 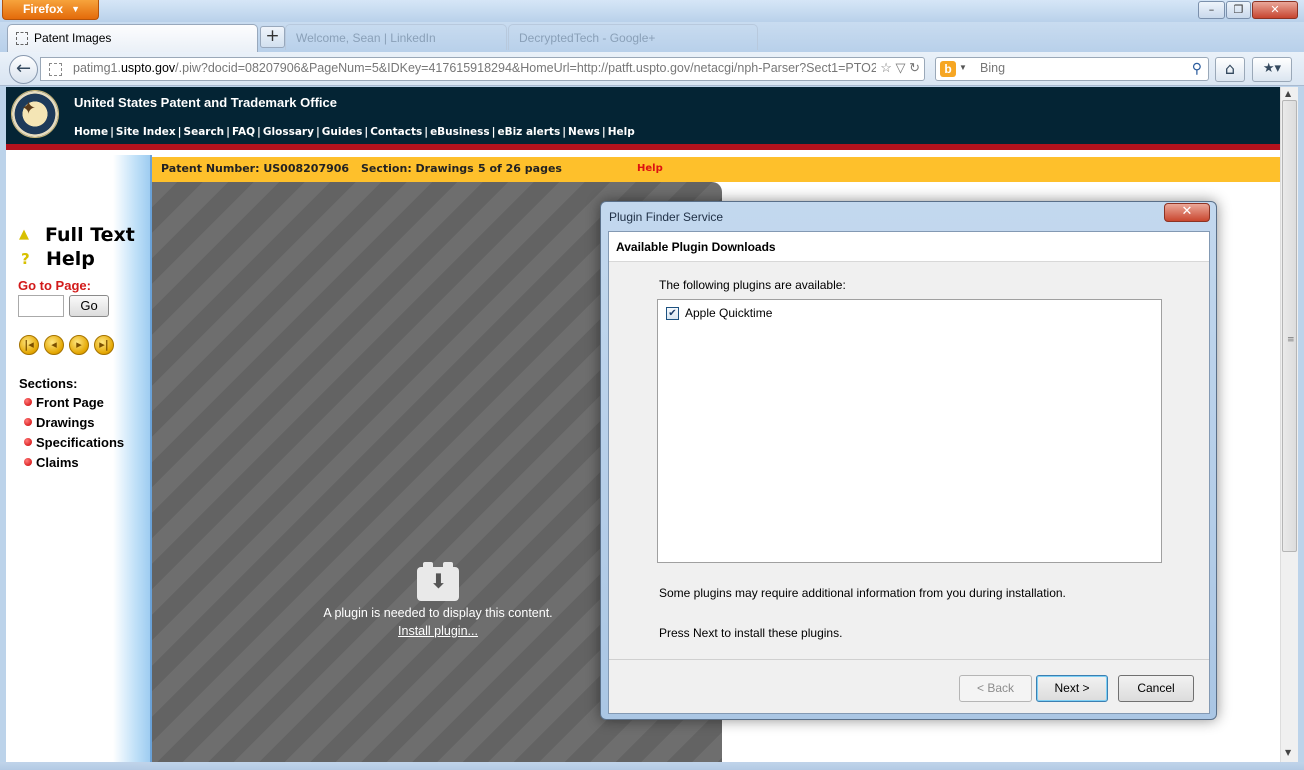 What do you see at coordinates (29, 345) in the screenshot?
I see `first-page-icon: |◂` at bounding box center [29, 345].